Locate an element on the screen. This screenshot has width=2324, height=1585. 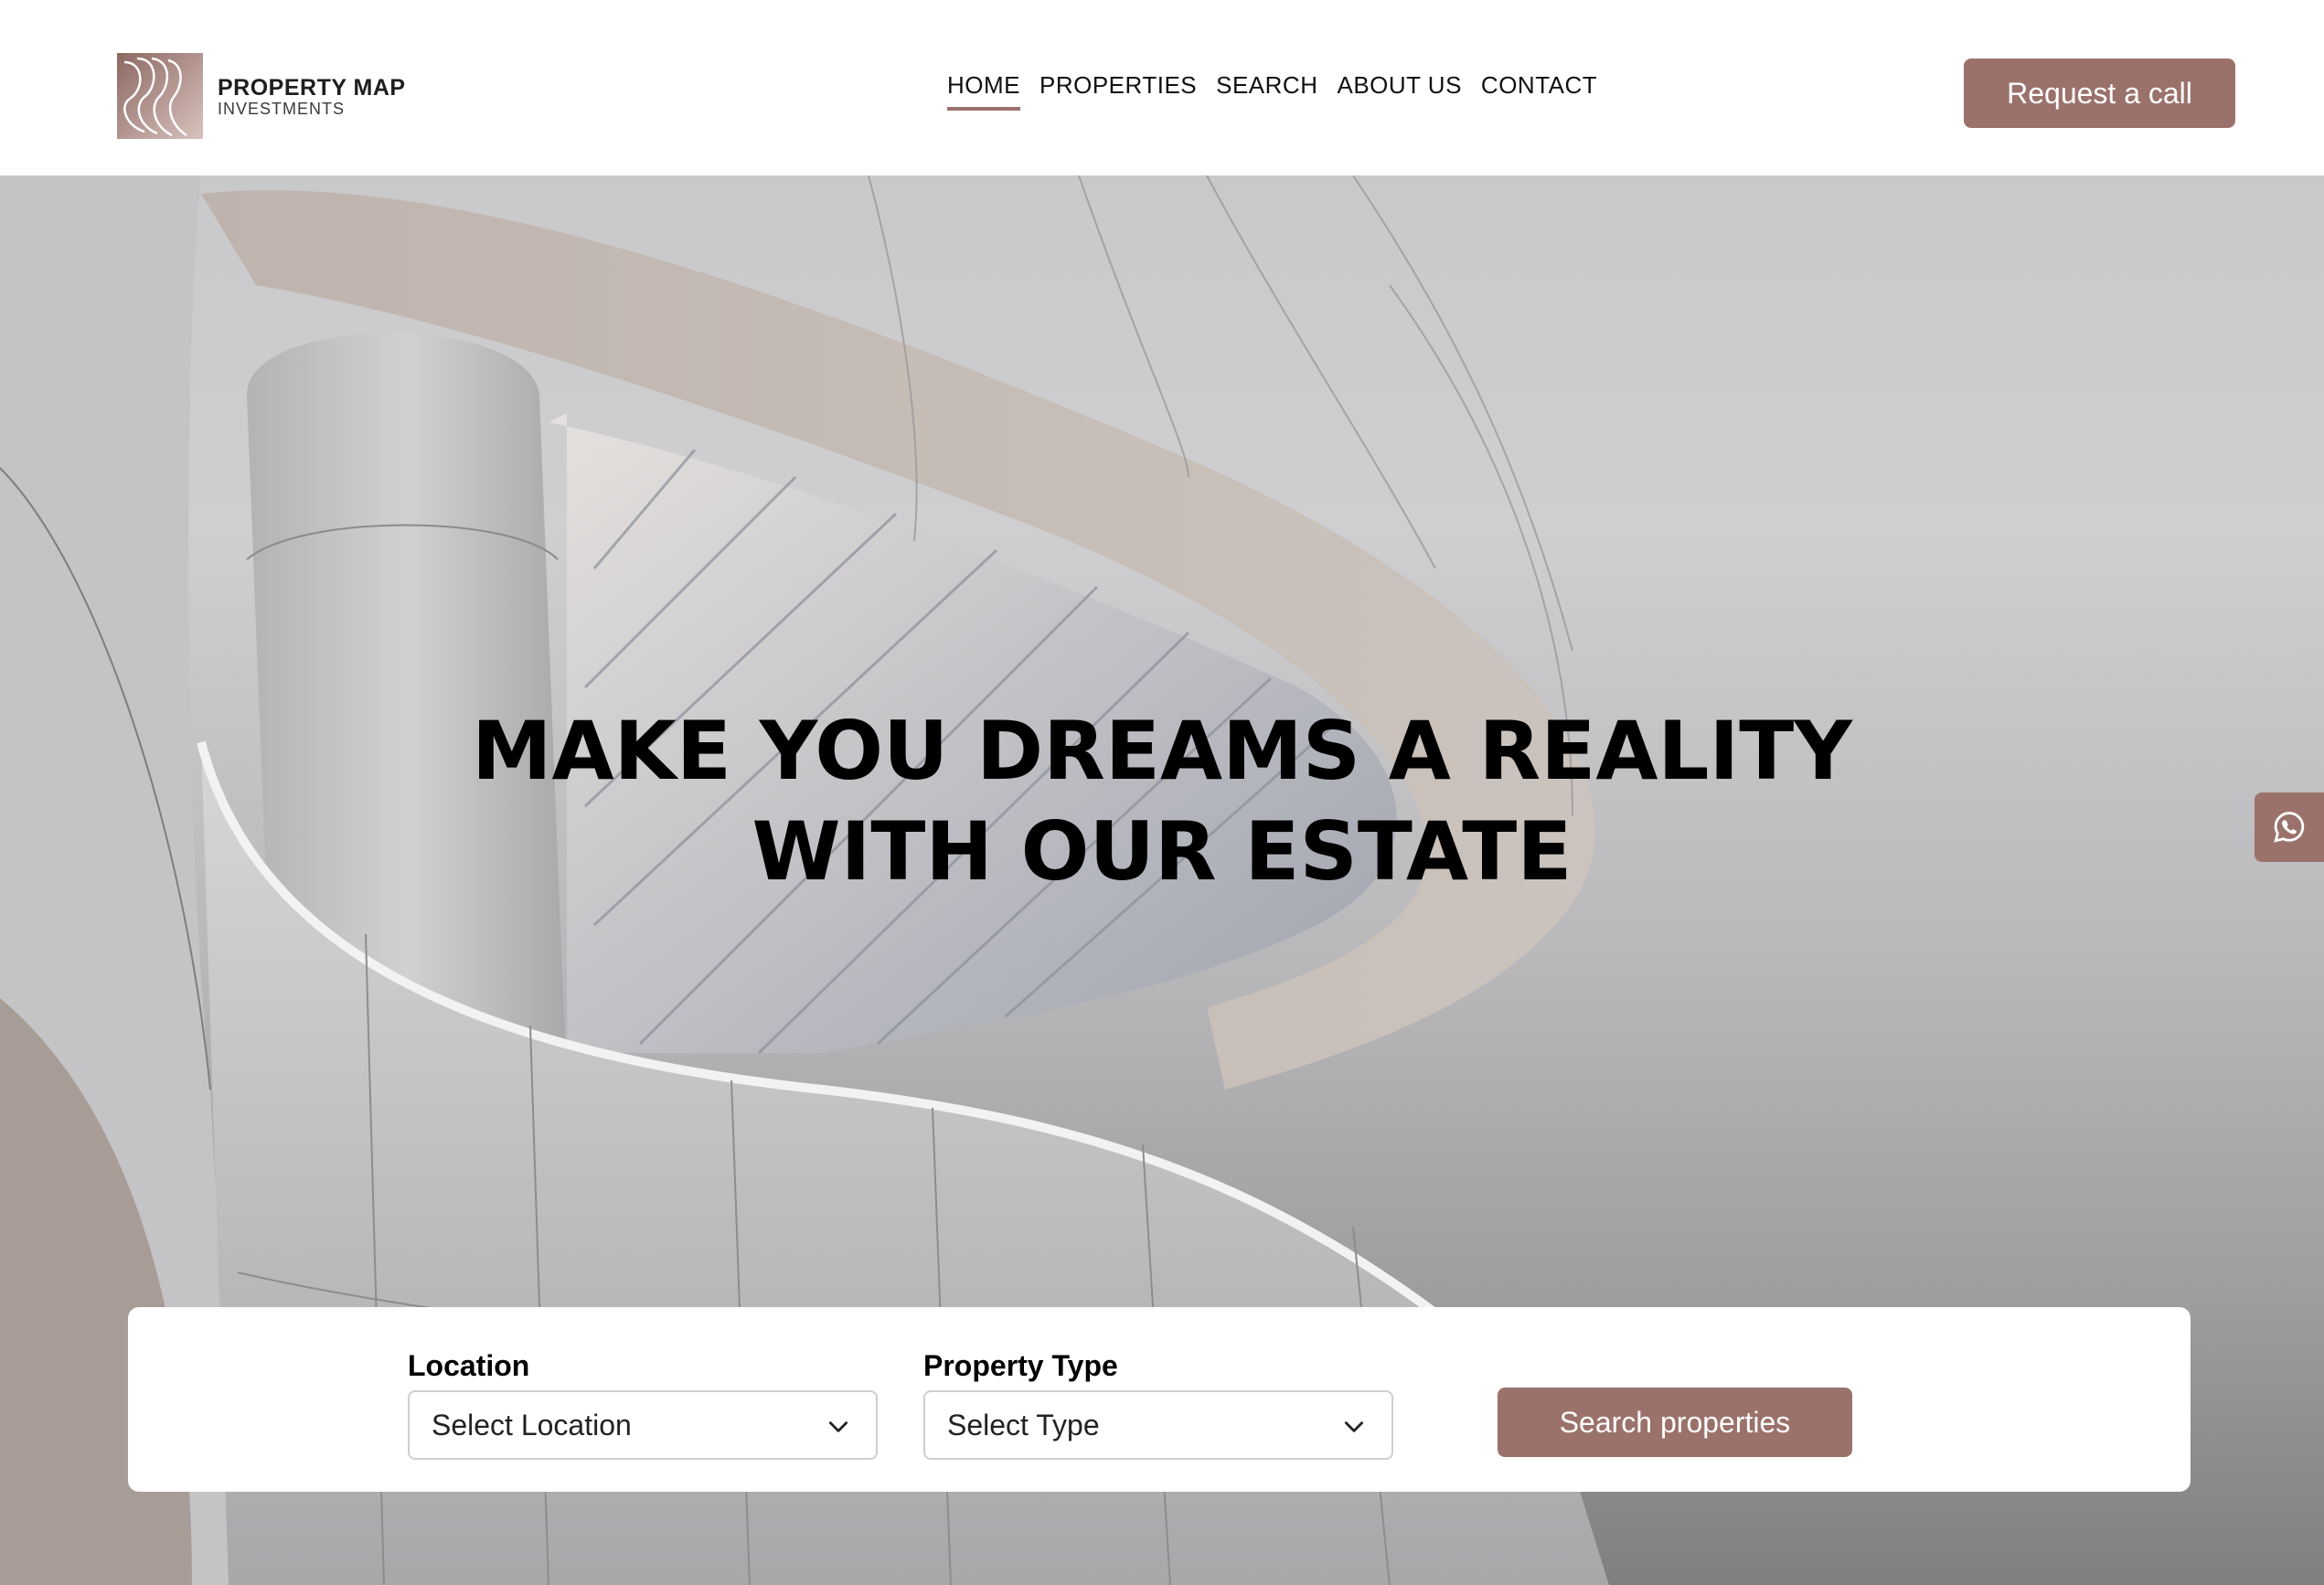
search-properties-button: Search properties is located at coordinates (1675, 1422).